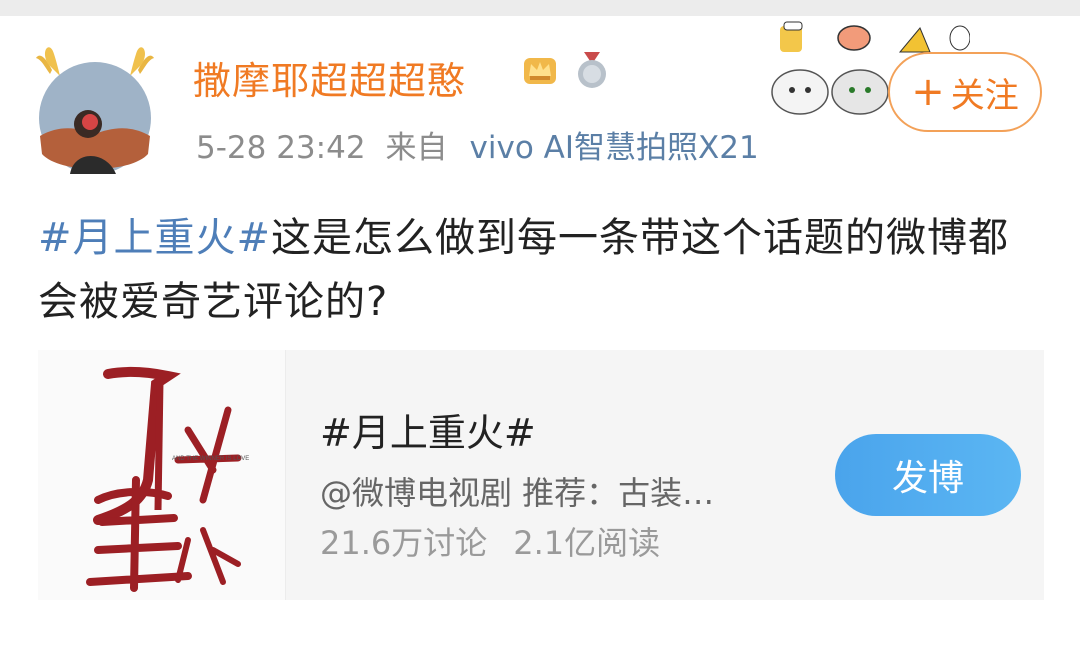  What do you see at coordinates (984, 95) in the screenshot?
I see `follow-label: 关注` at bounding box center [984, 95].